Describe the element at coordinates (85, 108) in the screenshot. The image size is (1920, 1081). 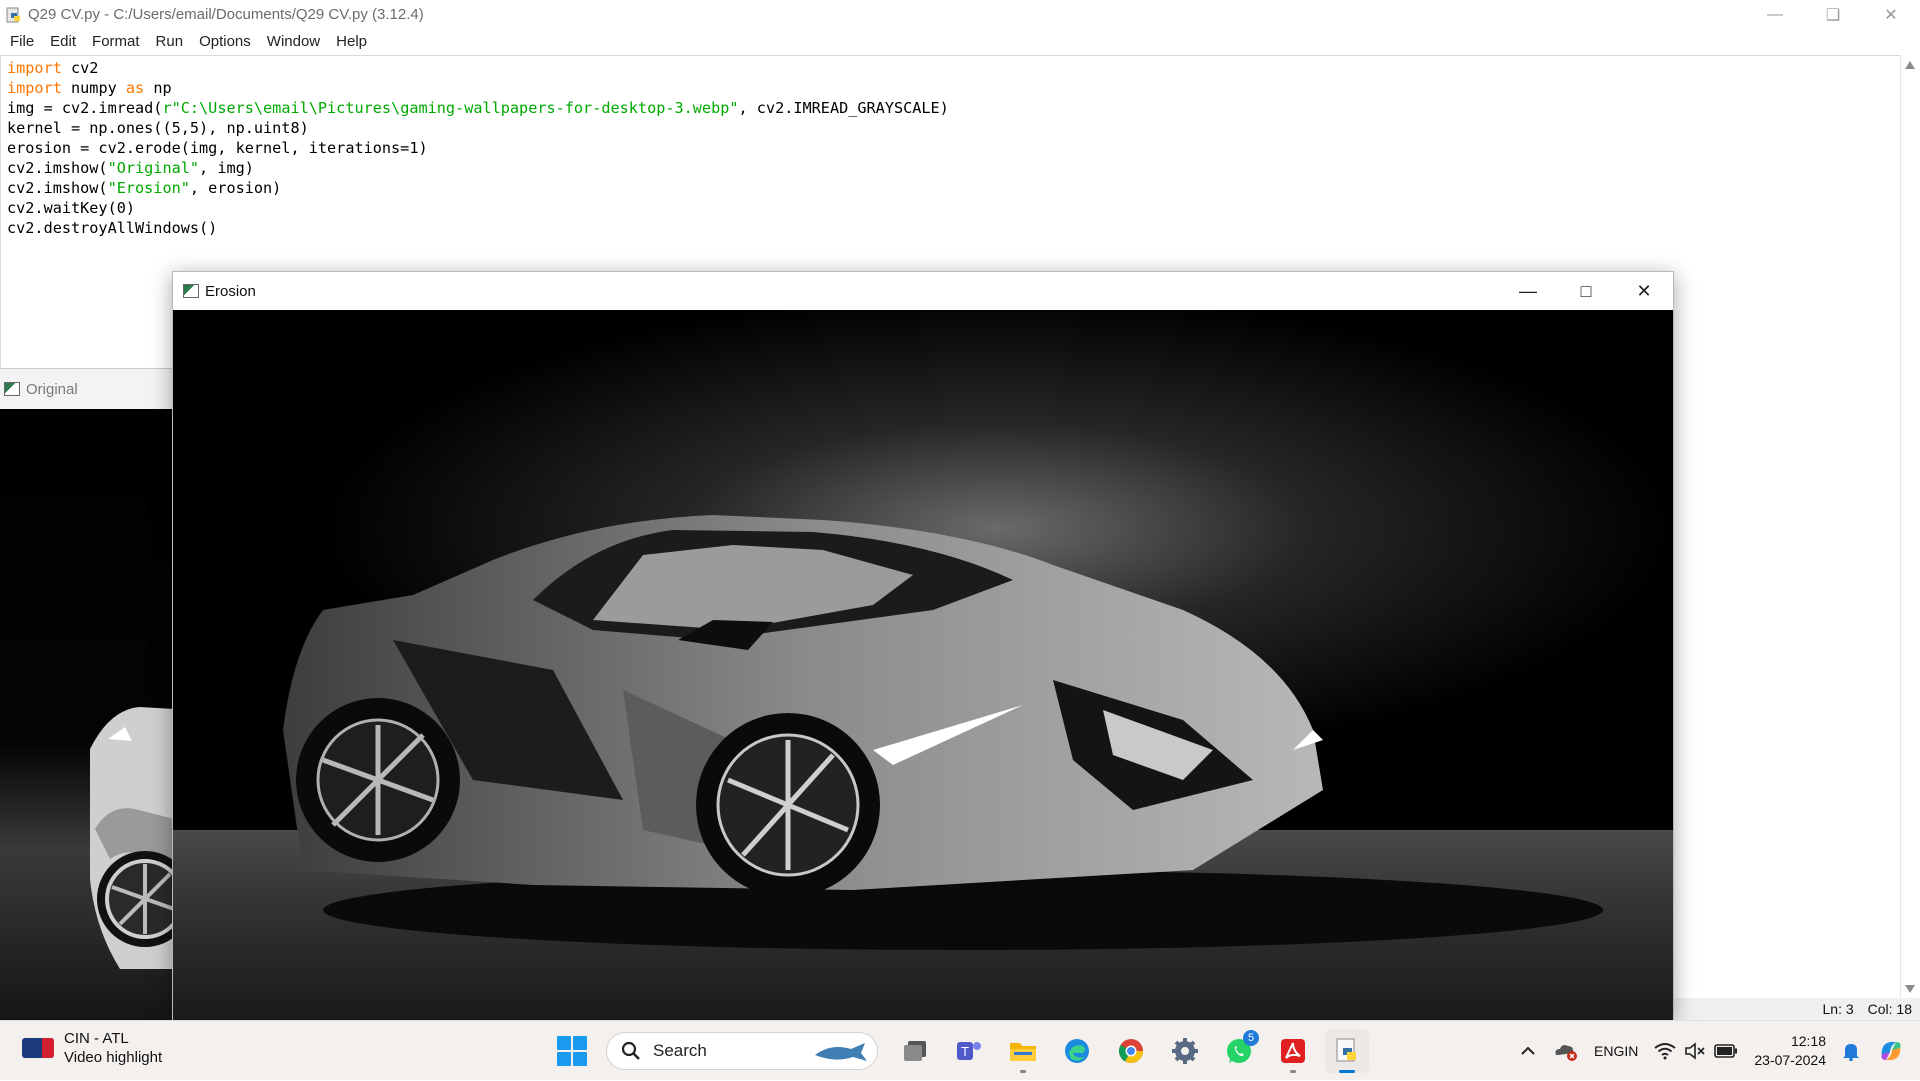
I see `code-token: img = cv2.imread(` at that location.